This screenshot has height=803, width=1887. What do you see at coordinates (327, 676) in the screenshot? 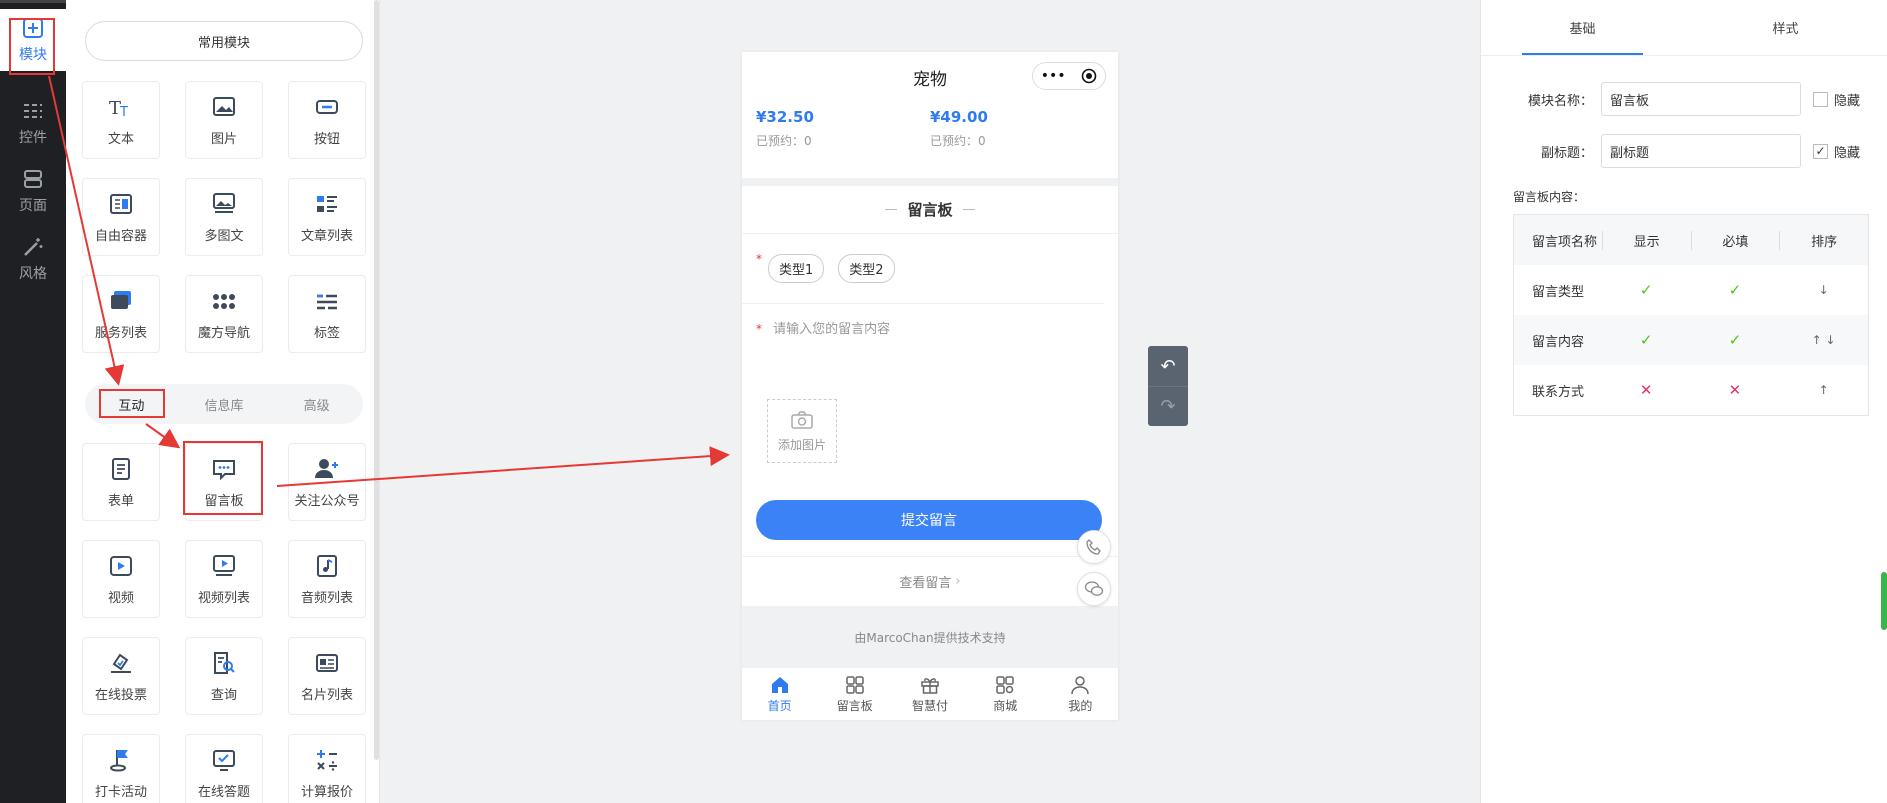
I see `module-tile-card-list: 名片列表` at bounding box center [327, 676].